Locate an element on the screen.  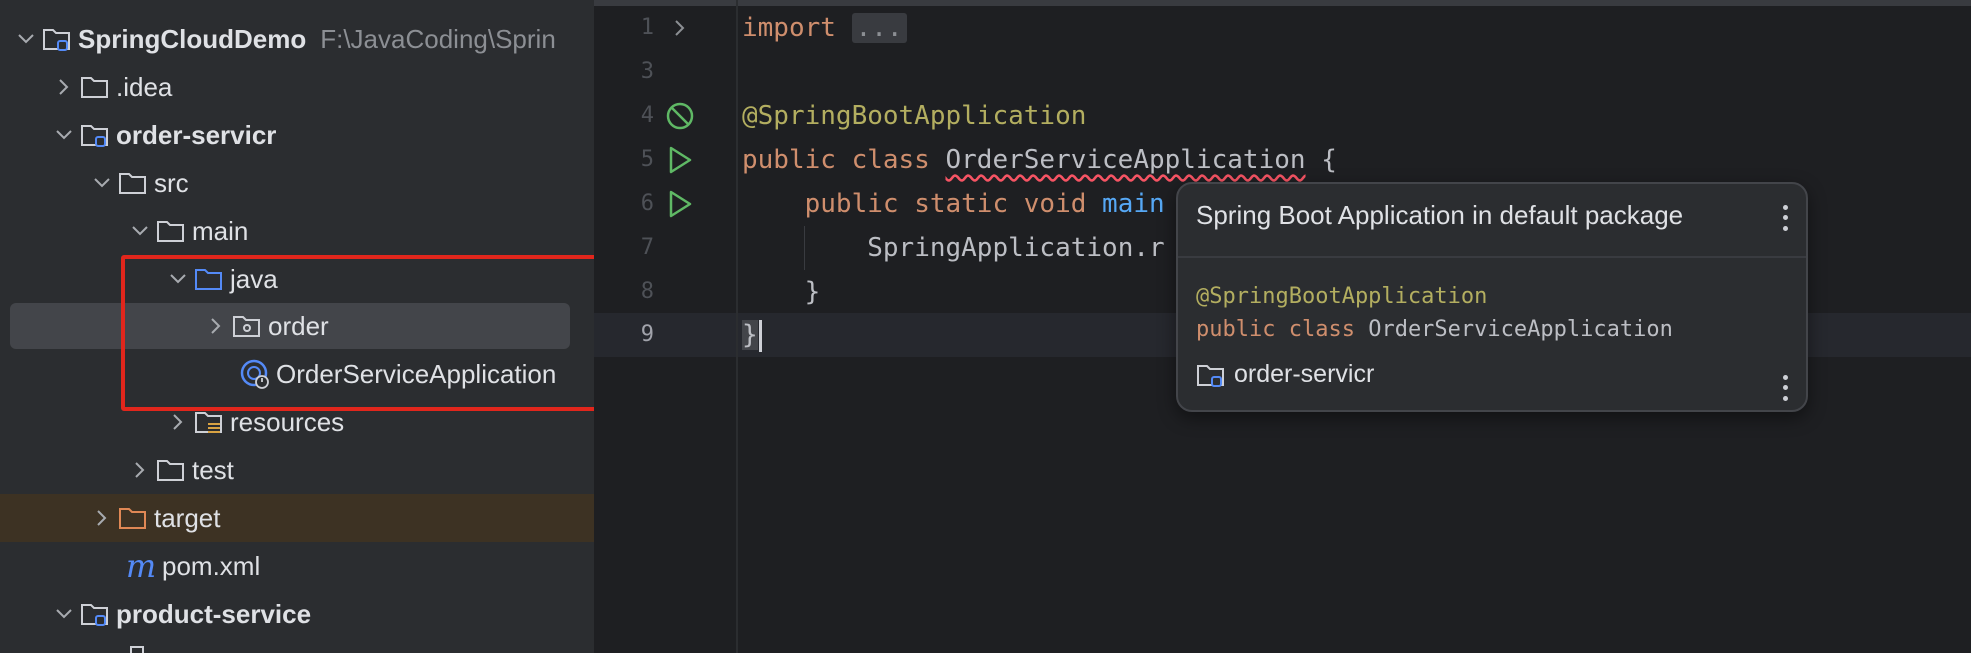
code-line-8: } is located at coordinates (781, 292).